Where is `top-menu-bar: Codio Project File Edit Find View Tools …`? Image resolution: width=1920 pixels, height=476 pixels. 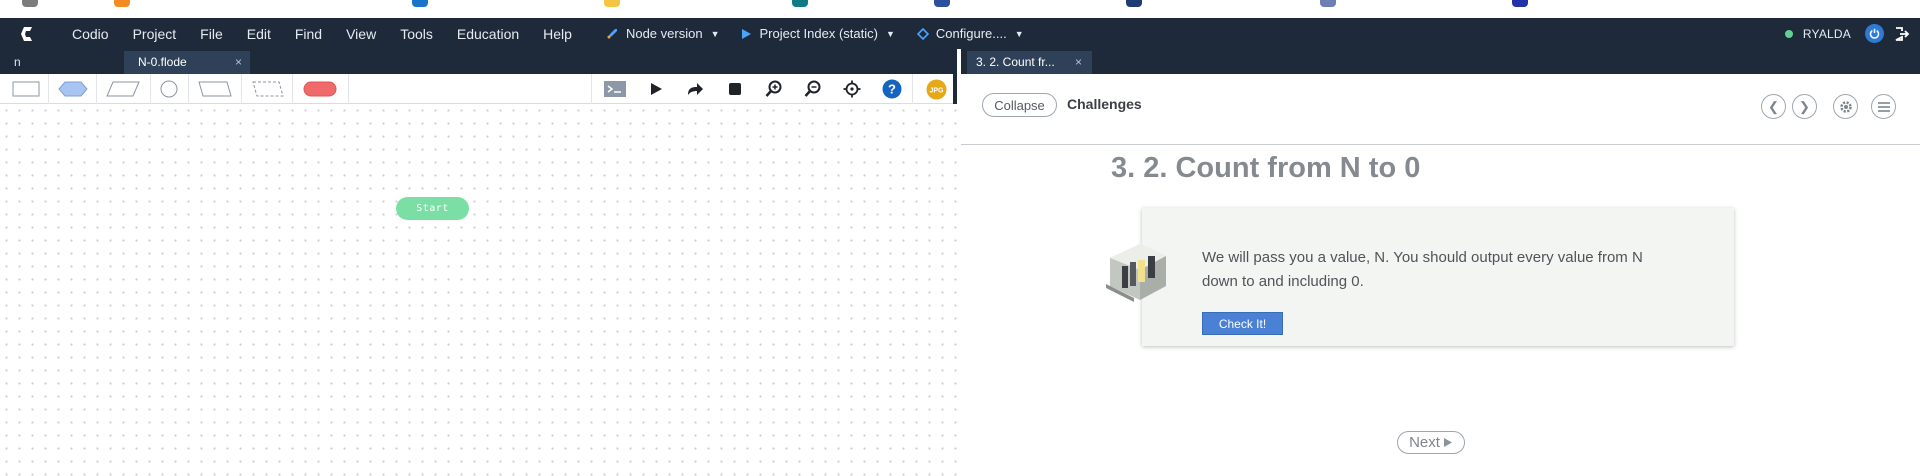
top-menu-bar: Codio Project File Edit Find View Tools … is located at coordinates (960, 33).